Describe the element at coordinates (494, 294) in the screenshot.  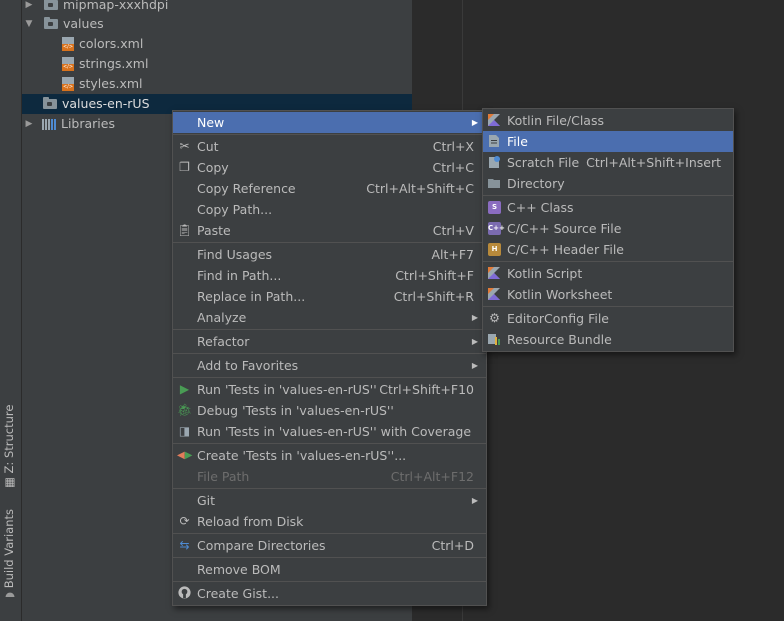
I see `kotlin-worksheet-icon` at that location.